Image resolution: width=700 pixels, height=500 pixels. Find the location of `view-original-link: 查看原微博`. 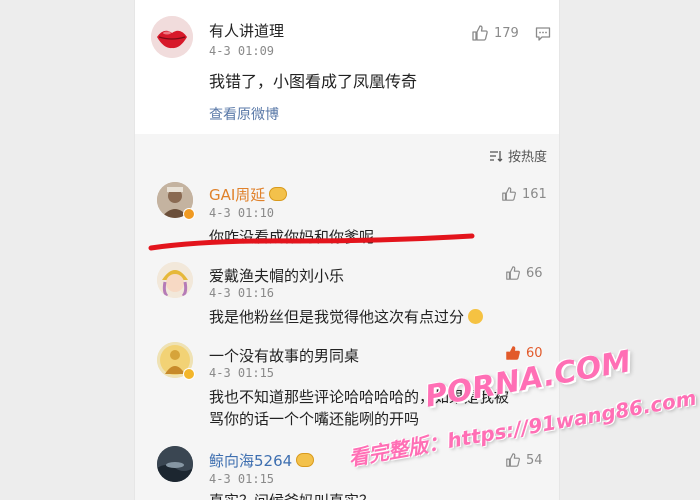

view-original-link: 查看原微博 is located at coordinates (244, 114).